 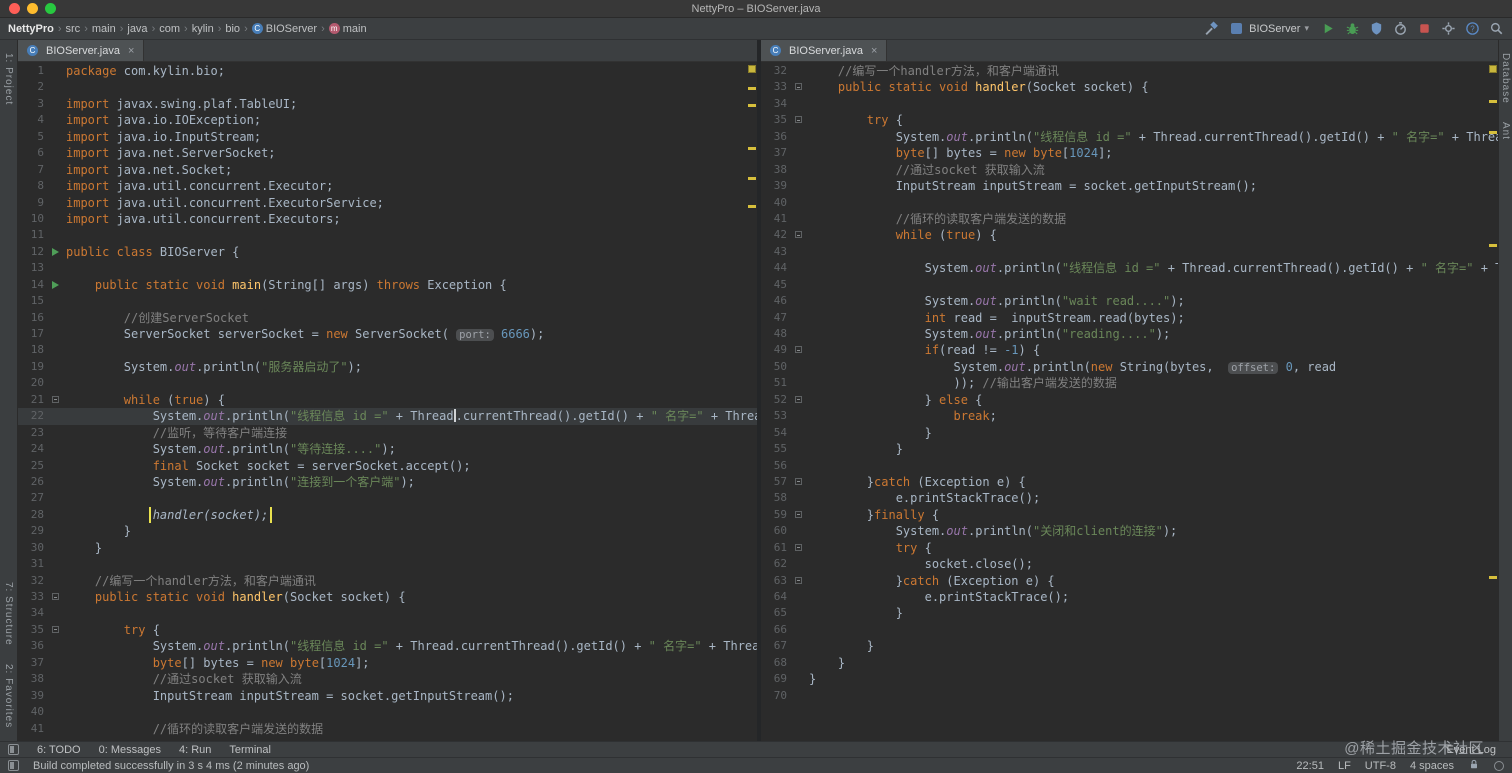 What do you see at coordinates (776, 498) in the screenshot?
I see `line-number: 58` at bounding box center [776, 498].